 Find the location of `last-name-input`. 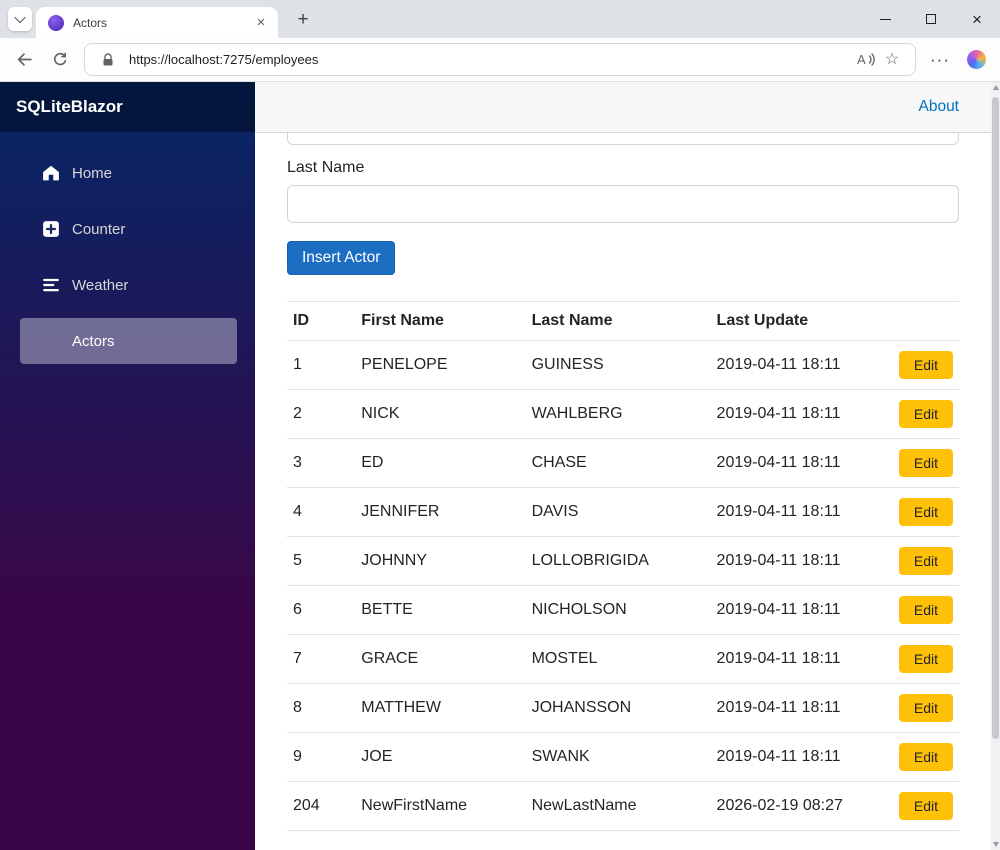

last-name-input is located at coordinates (623, 204).